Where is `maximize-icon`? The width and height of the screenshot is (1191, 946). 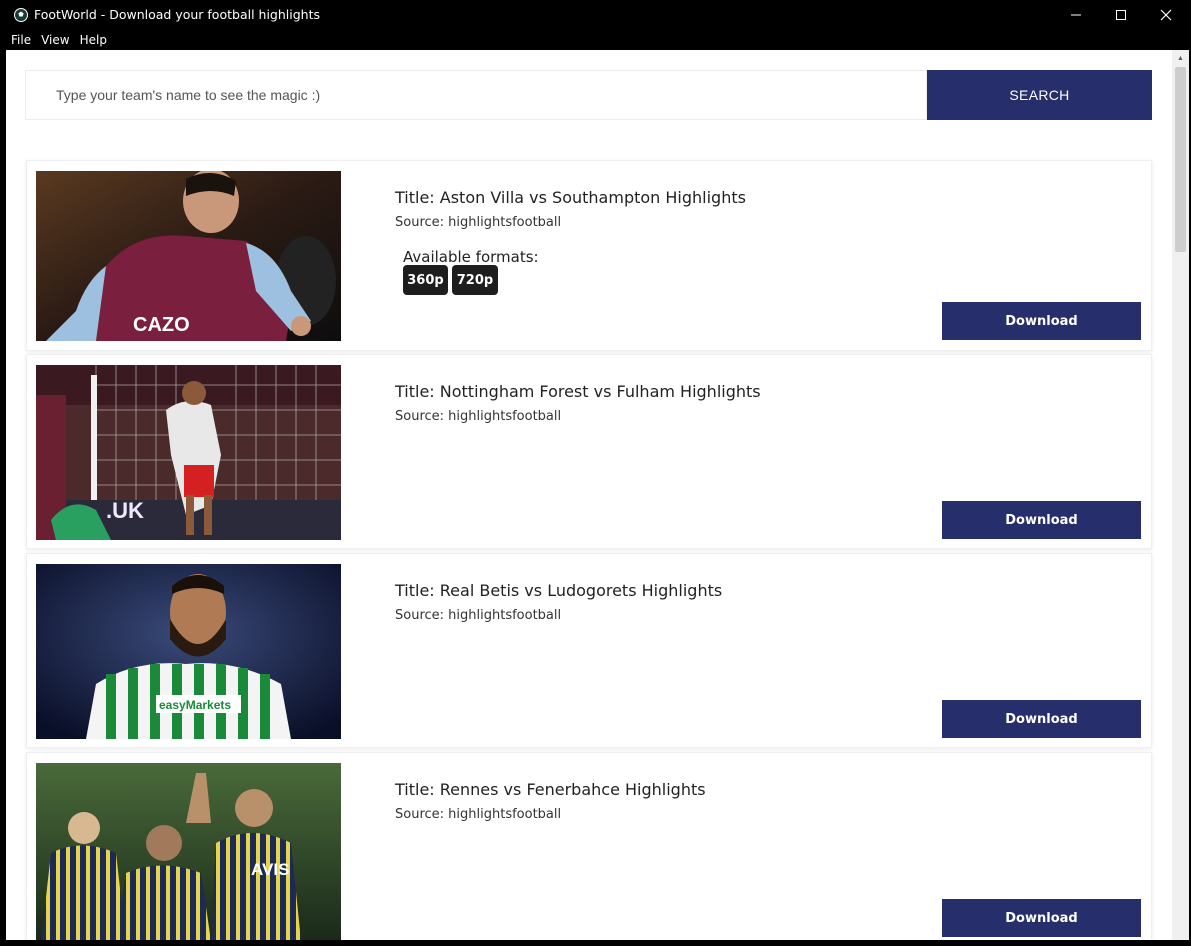
maximize-icon is located at coordinates (1121, 15).